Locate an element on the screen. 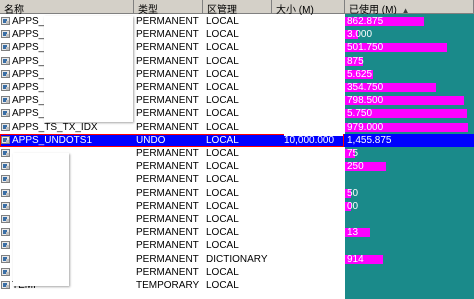 This screenshot has height=299, width=474. table-row: PERMANENT LOCAL 250 is located at coordinates (237, 166).